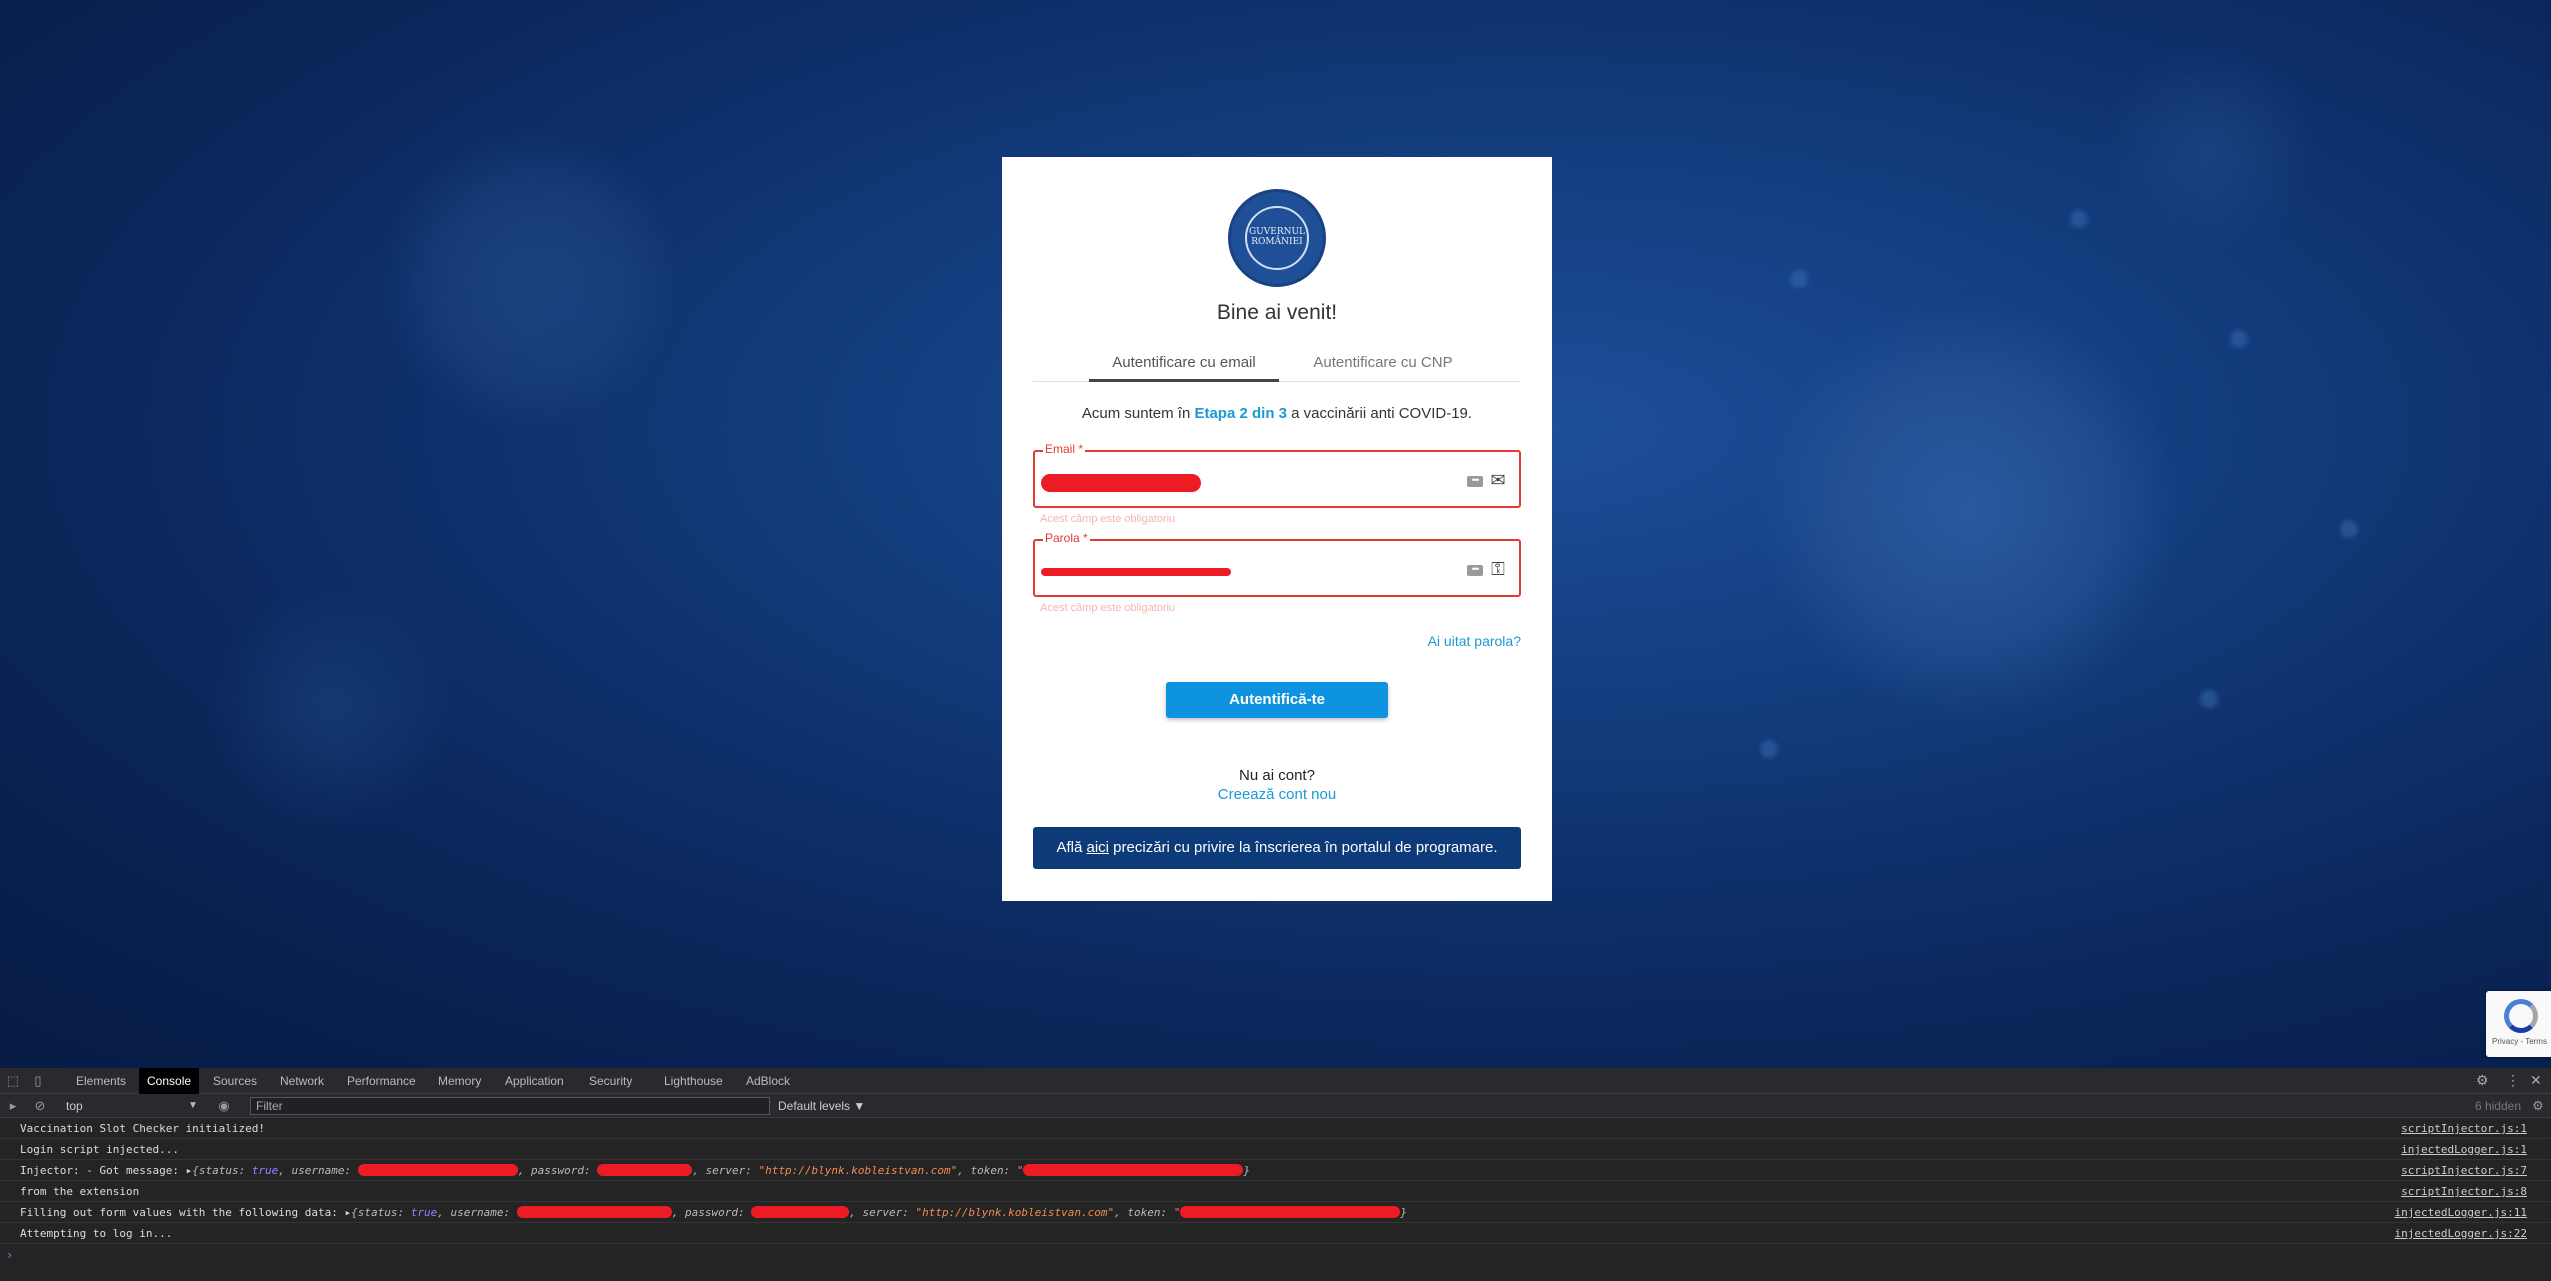 The width and height of the screenshot is (2551, 1281). I want to click on tab-console: Console, so click(169, 1081).